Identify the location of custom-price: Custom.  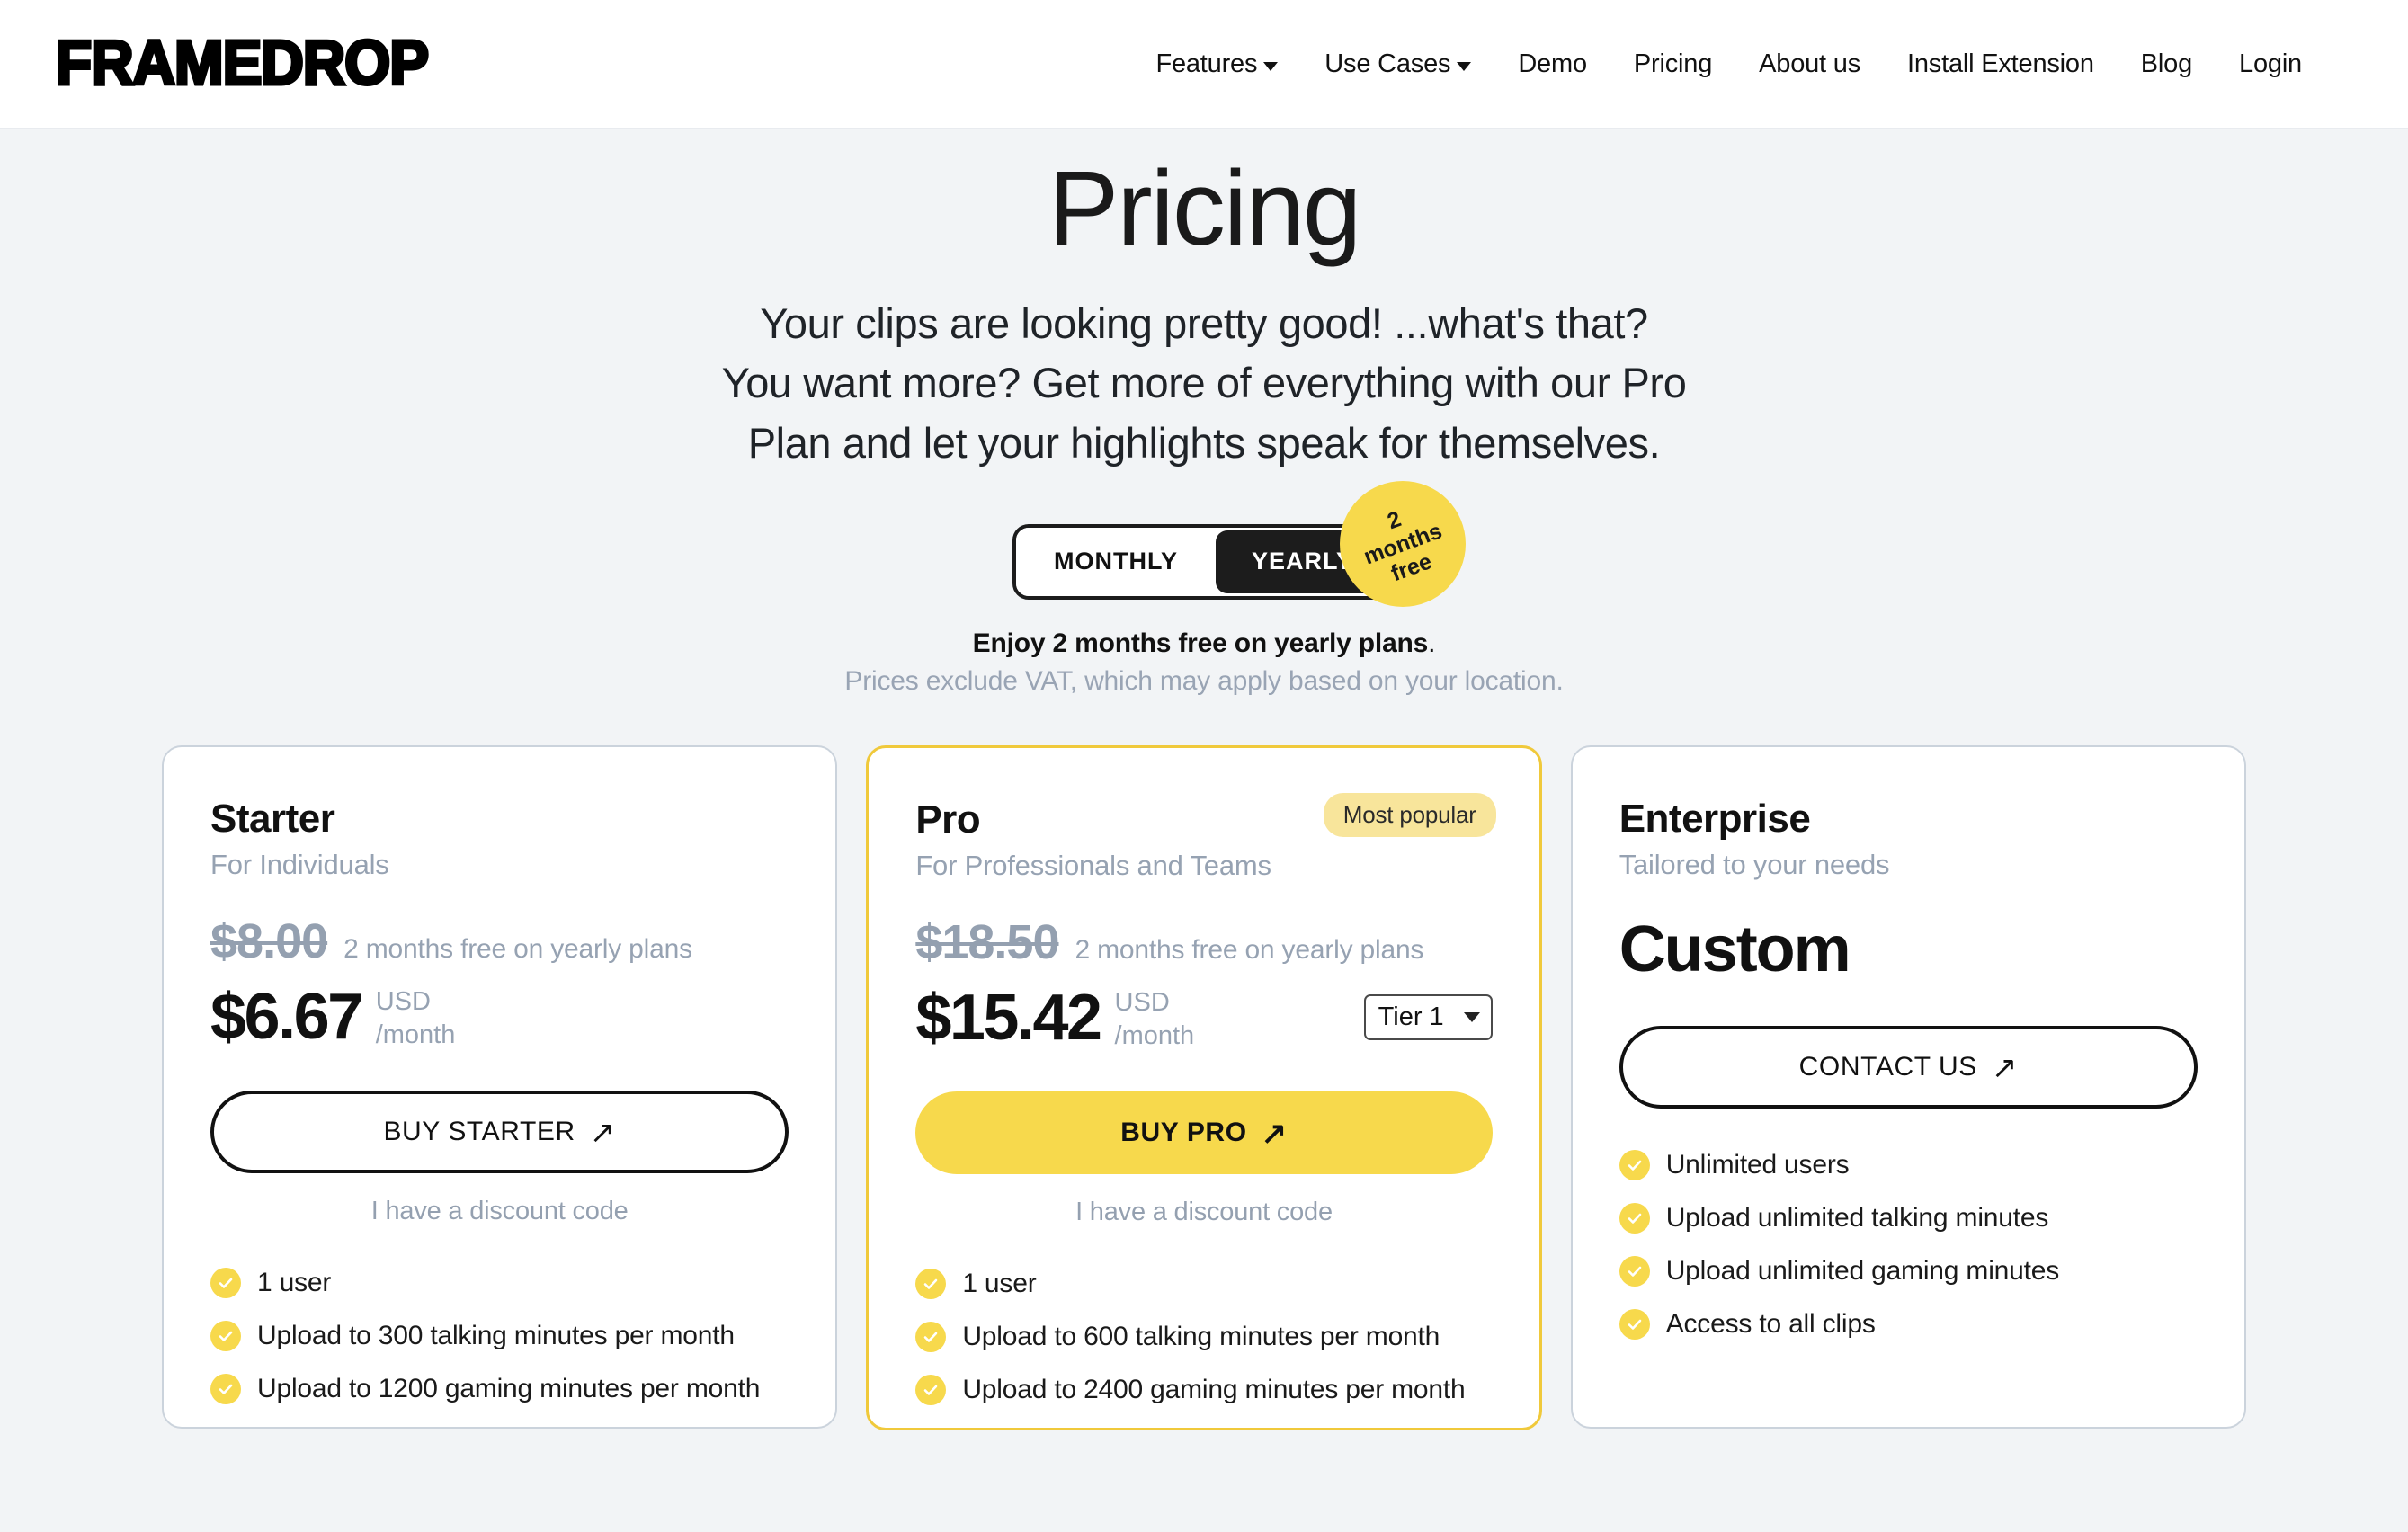
(1735, 949).